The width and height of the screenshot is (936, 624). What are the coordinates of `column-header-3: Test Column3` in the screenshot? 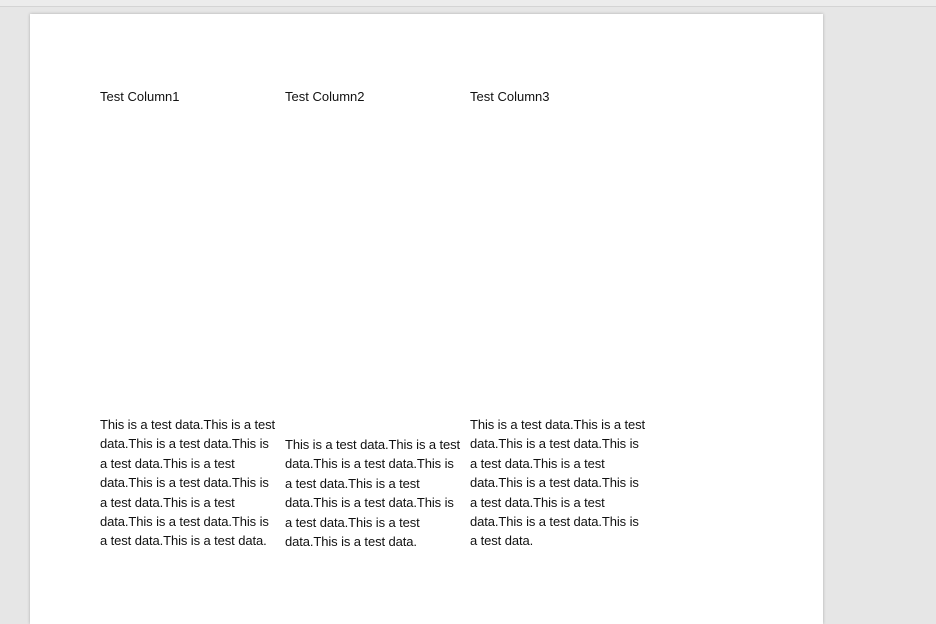 It's located at (510, 96).